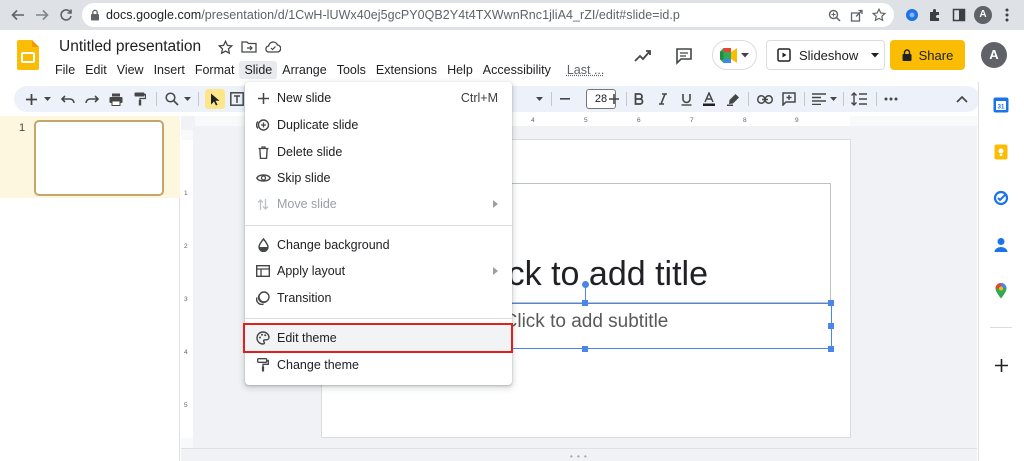  I want to click on menu-extensions: Extensions, so click(406, 70).